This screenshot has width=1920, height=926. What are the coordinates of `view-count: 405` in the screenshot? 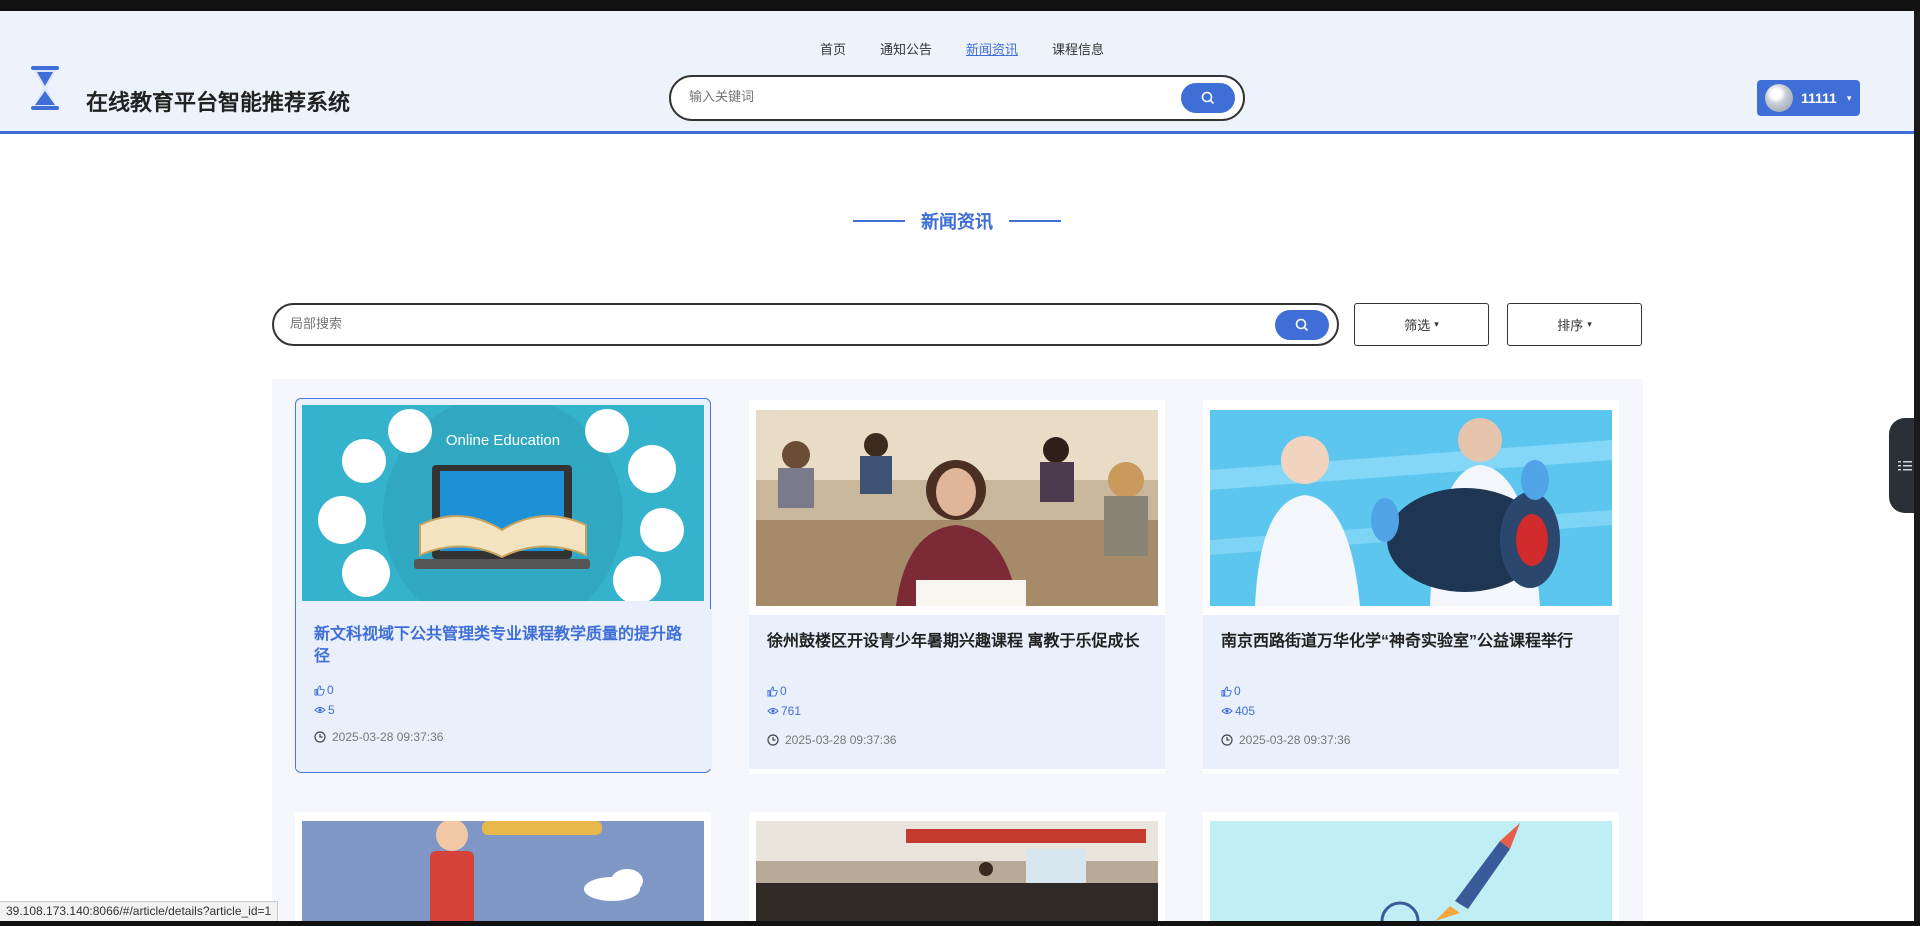 It's located at (1238, 711).